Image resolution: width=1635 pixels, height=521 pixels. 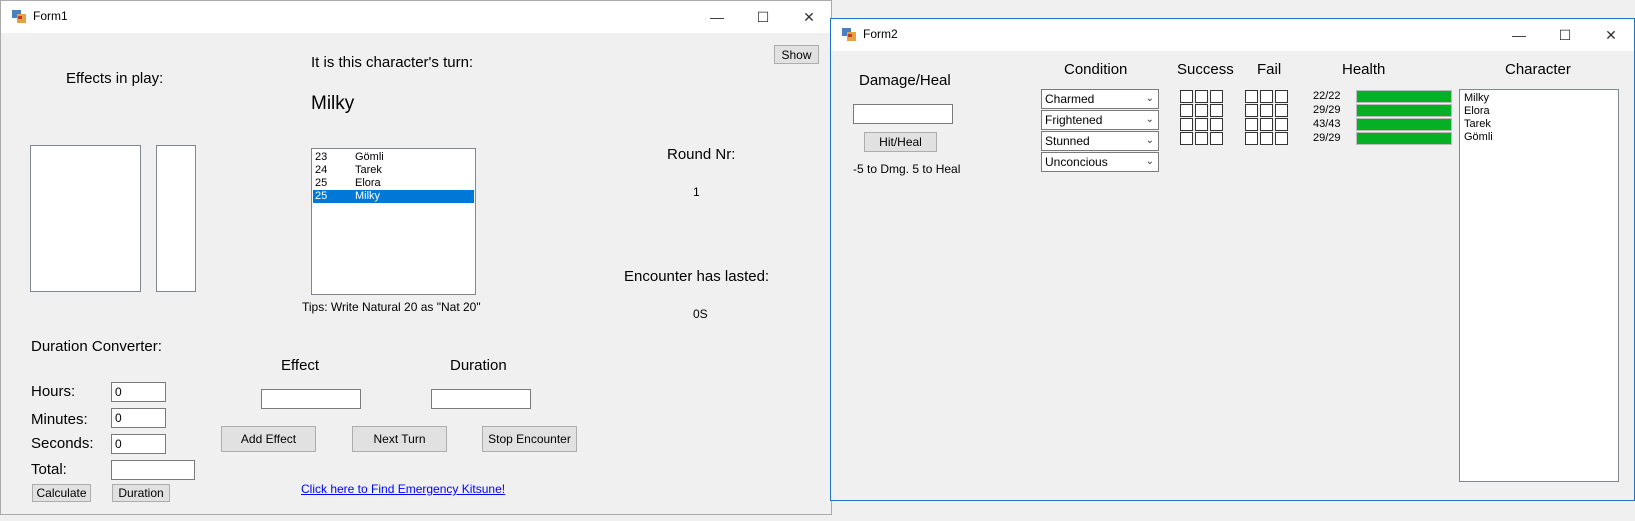 I want to click on total-input, so click(x=153, y=470).